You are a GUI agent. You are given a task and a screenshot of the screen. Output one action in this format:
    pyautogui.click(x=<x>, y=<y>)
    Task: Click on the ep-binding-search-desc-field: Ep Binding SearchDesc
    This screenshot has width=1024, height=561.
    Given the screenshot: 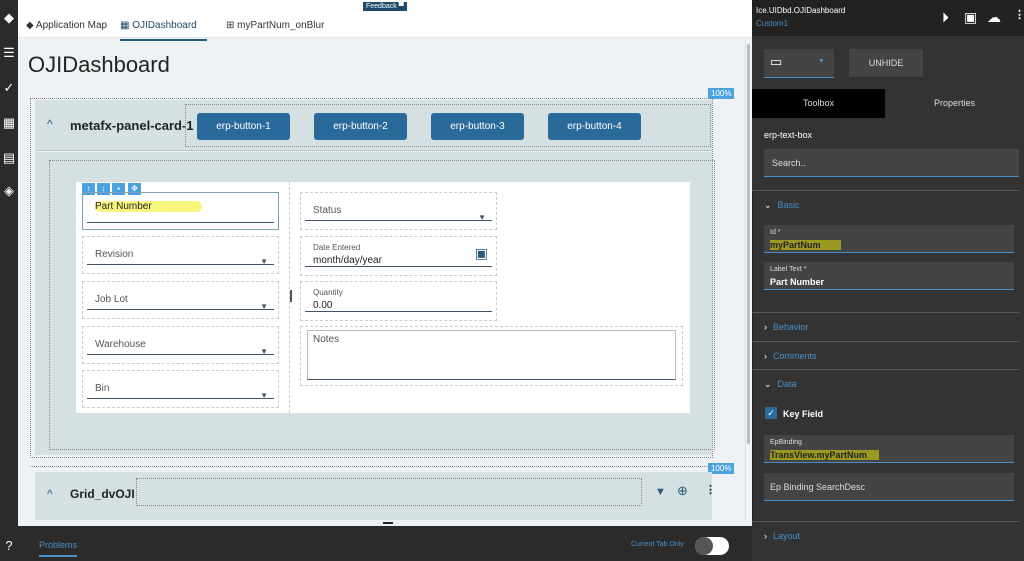 What is the action you would take?
    pyautogui.click(x=889, y=487)
    